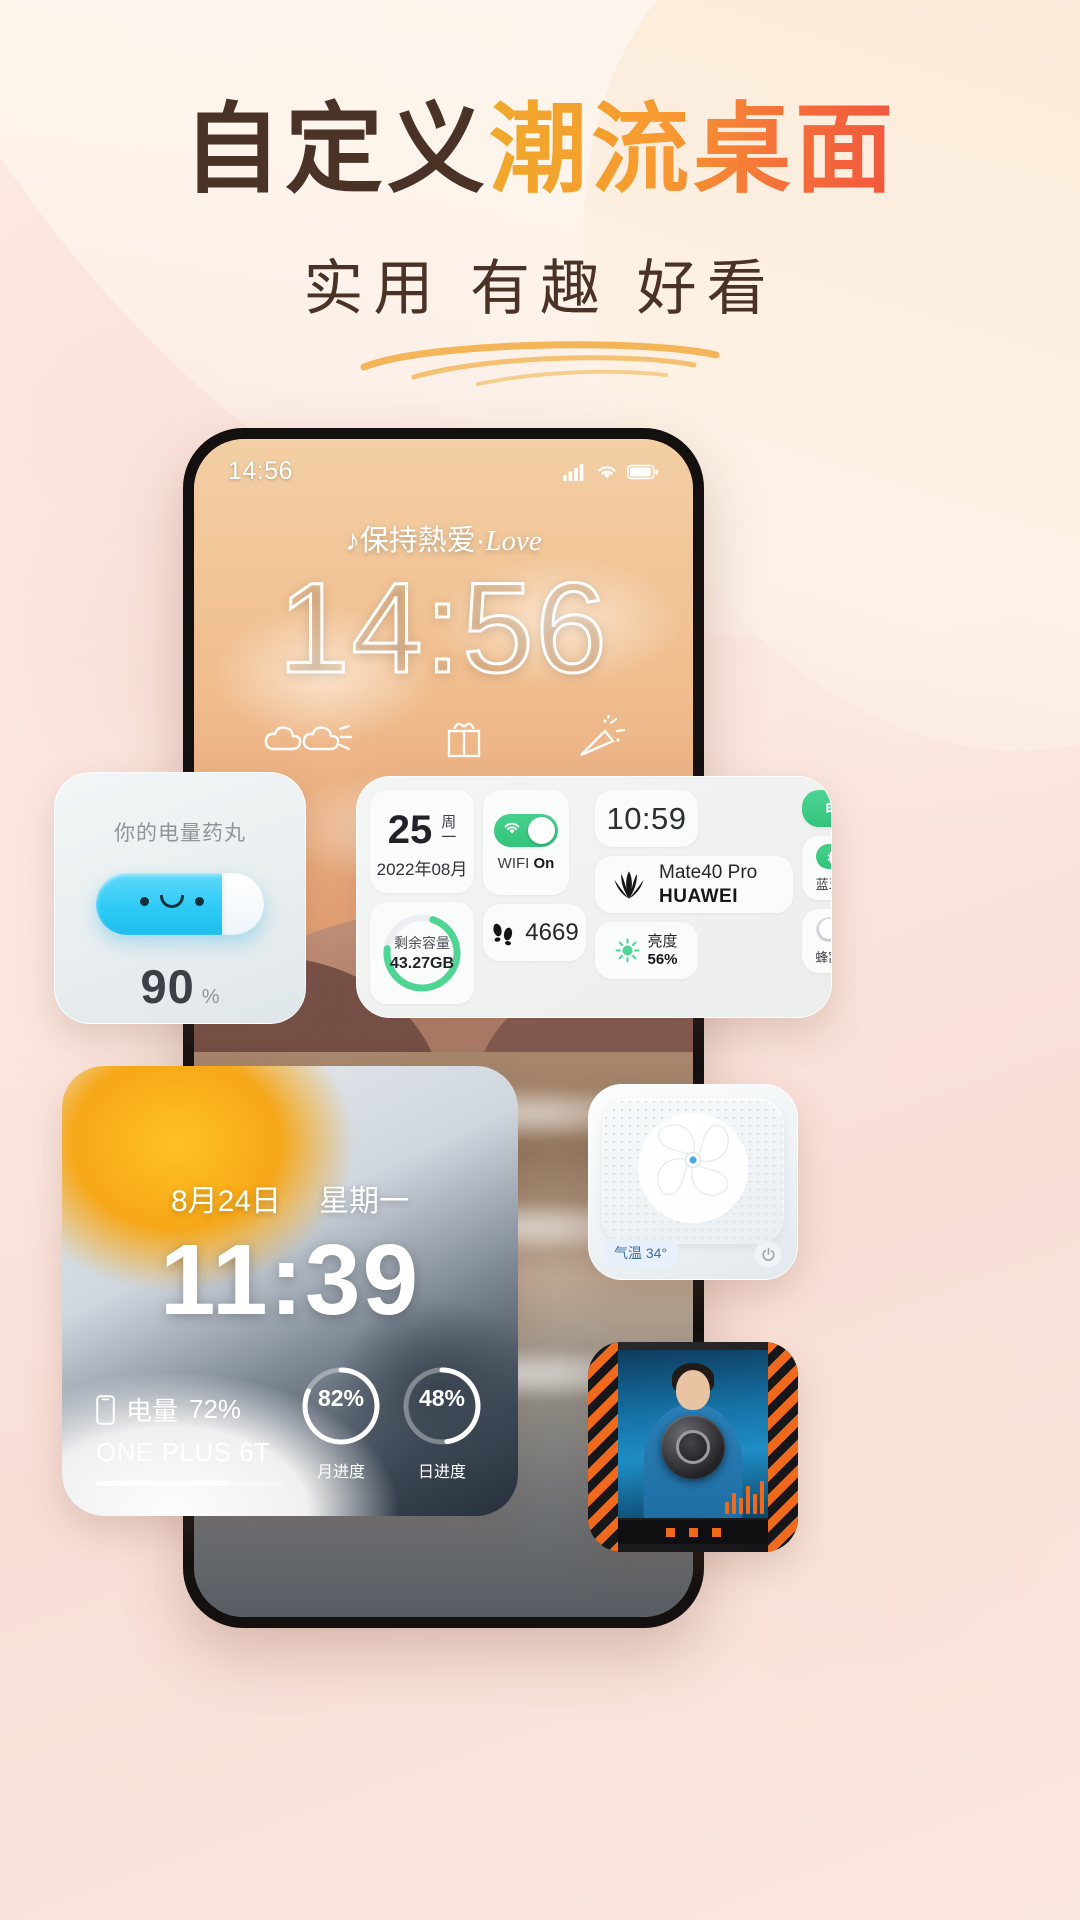  I want to click on dashboard-column-4: 电量：100% 蓝牙 On 蜂窝, so click(816, 897).